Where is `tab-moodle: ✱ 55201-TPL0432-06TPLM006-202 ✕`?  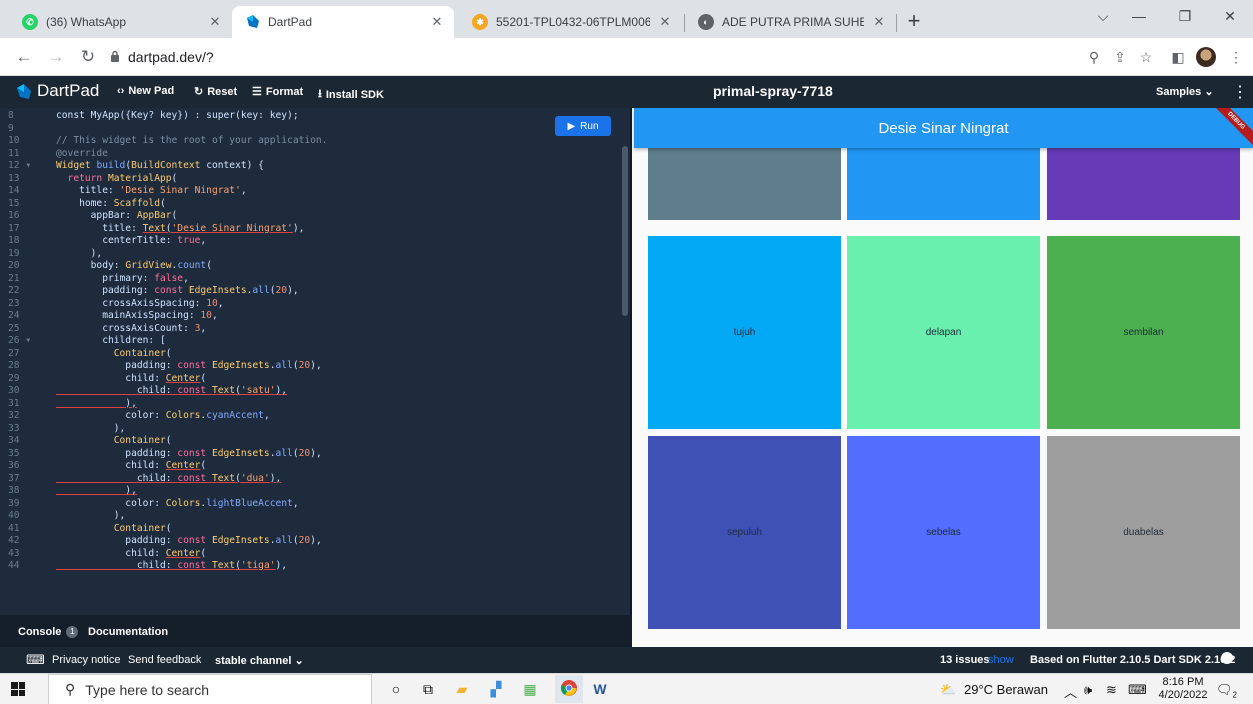
tab-moodle: ✱ 55201-TPL0432-06TPLM006-202 ✕ is located at coordinates (571, 22).